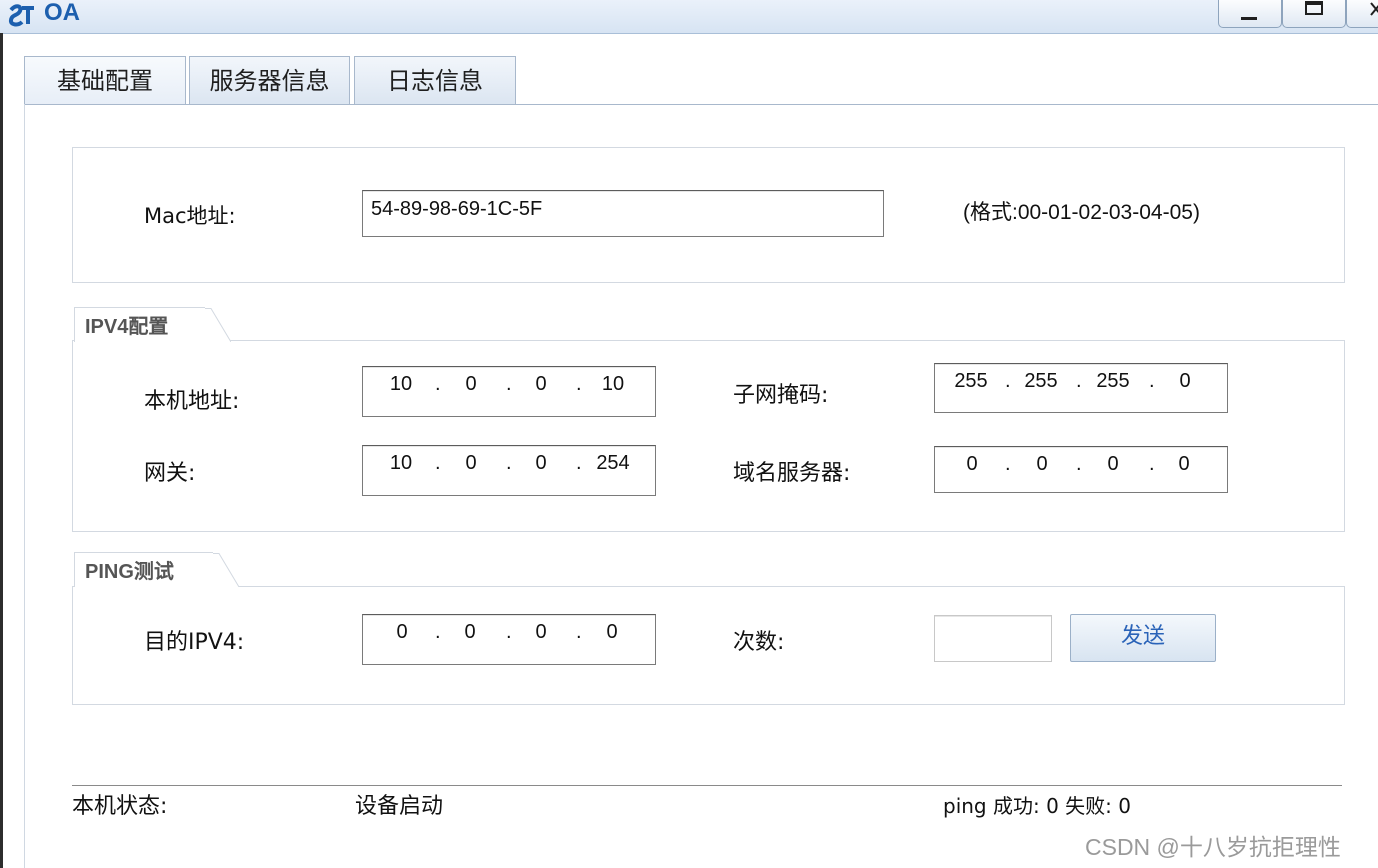 The width and height of the screenshot is (1378, 868). Describe the element at coordinates (707, 785) in the screenshot. I see `status-divider` at that location.